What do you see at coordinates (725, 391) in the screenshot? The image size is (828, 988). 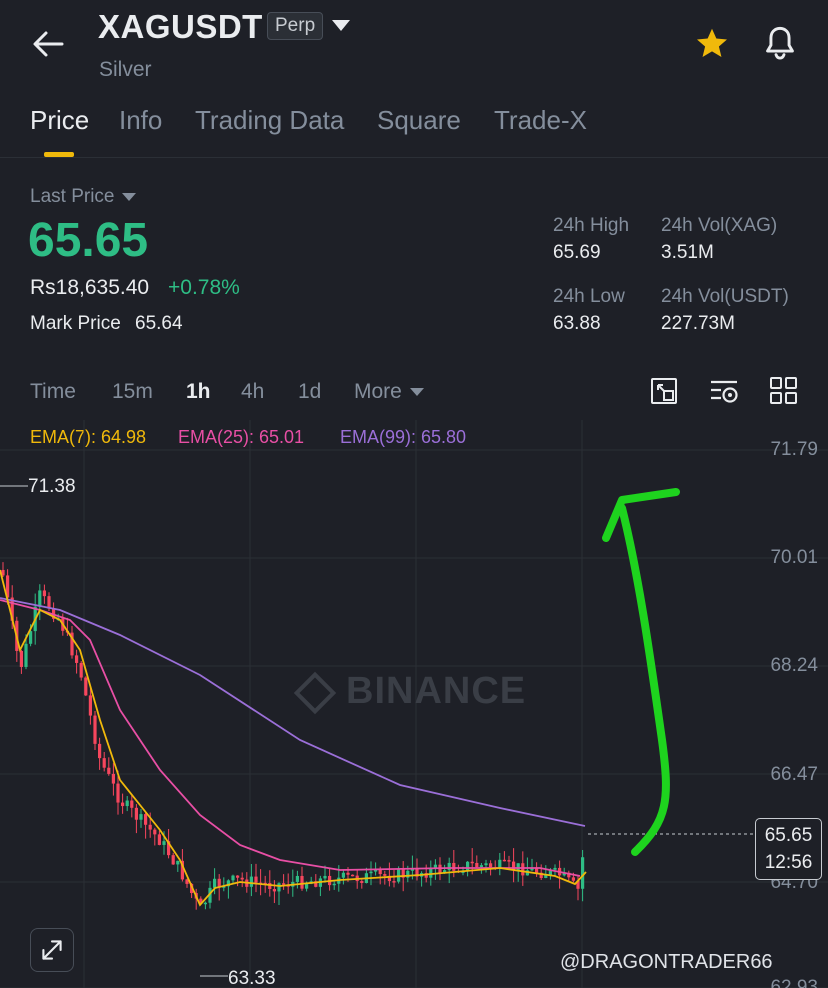 I see `indicator-settings-icon` at bounding box center [725, 391].